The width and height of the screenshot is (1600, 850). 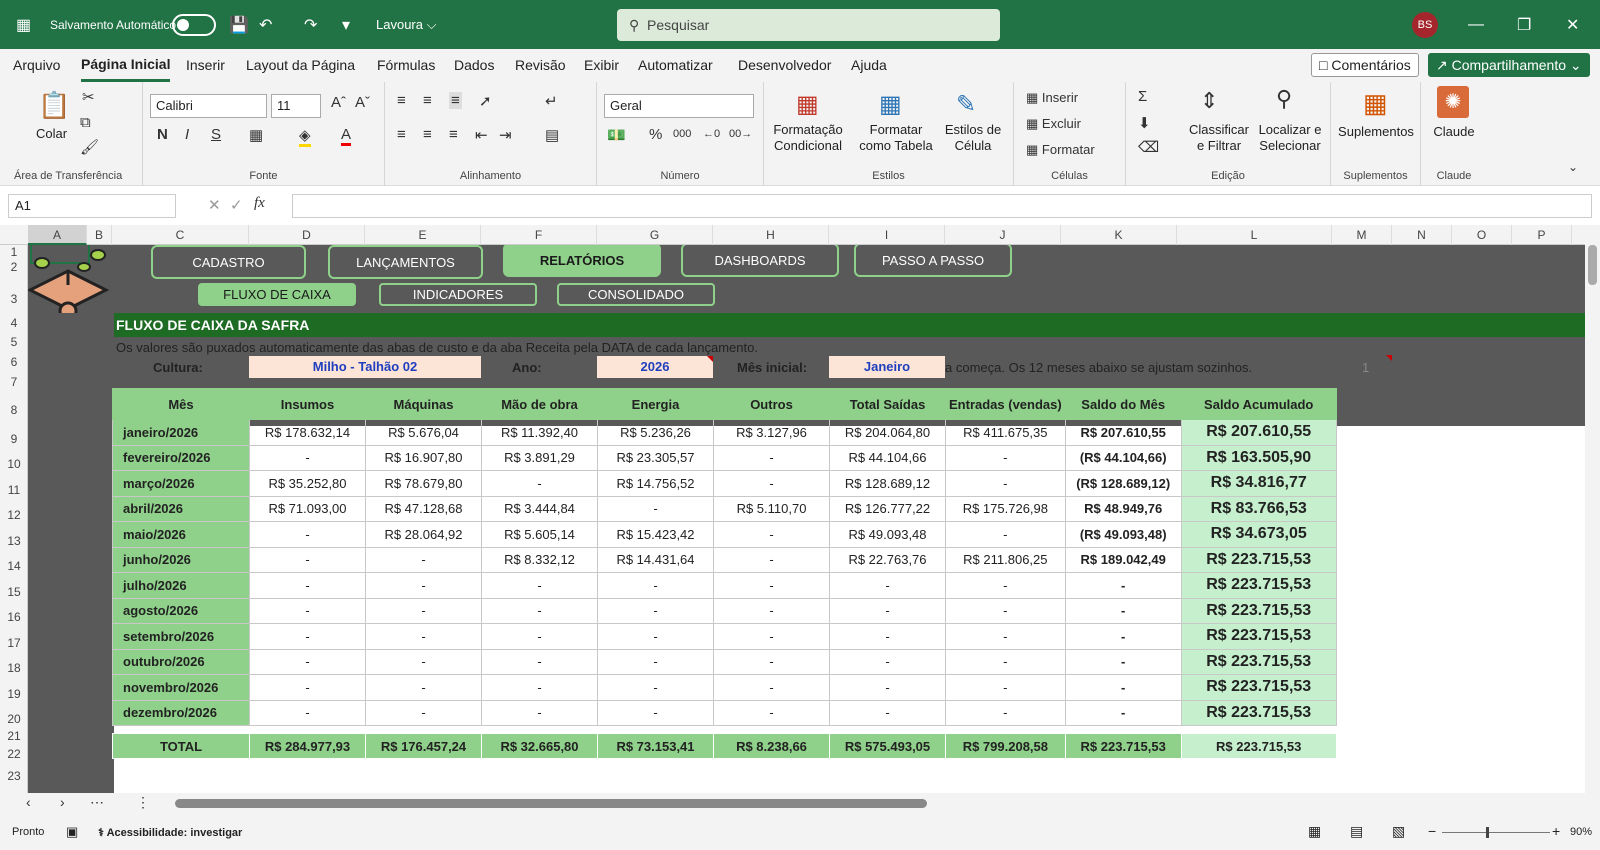 I want to click on currency-icon: 💵, so click(x=616, y=135).